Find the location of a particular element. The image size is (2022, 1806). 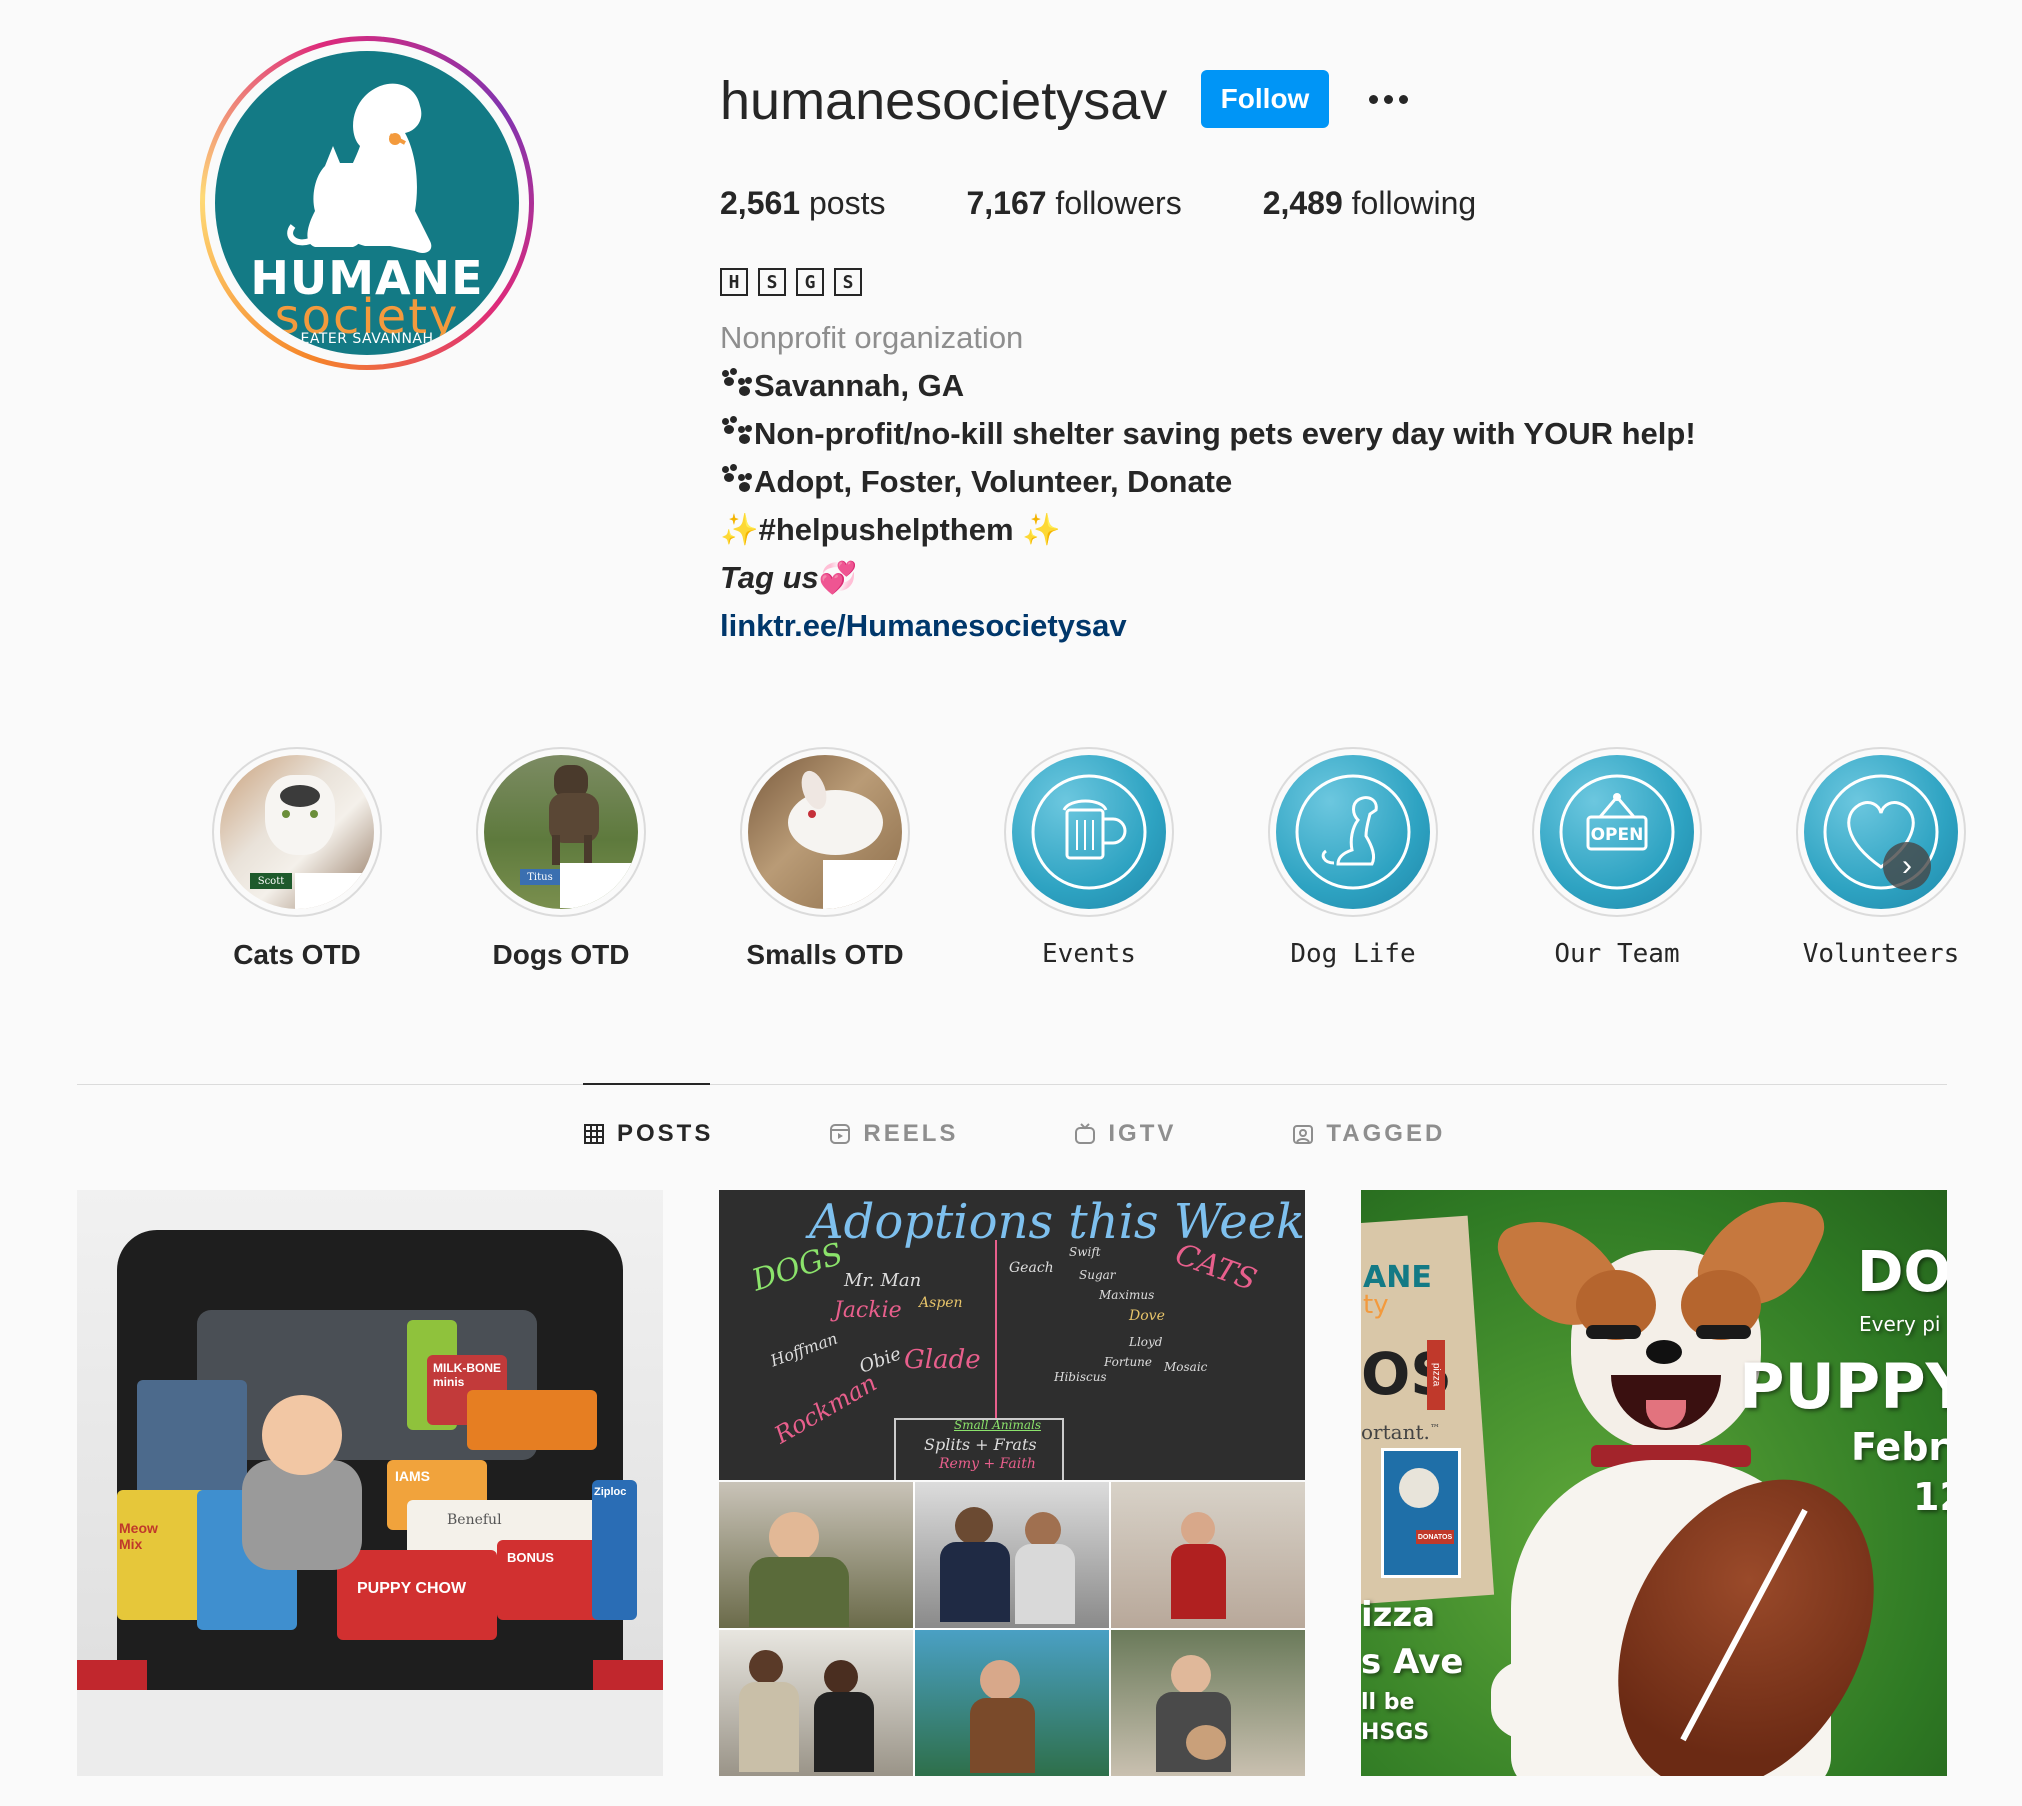

chalk-name: Jackie is located at coordinates (868, 1310).